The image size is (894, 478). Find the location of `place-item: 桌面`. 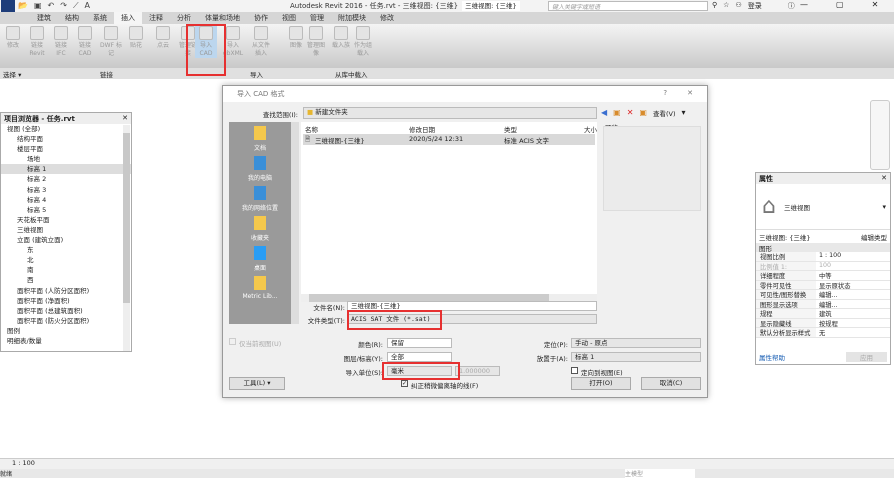

place-item: 桌面 is located at coordinates (260, 259).